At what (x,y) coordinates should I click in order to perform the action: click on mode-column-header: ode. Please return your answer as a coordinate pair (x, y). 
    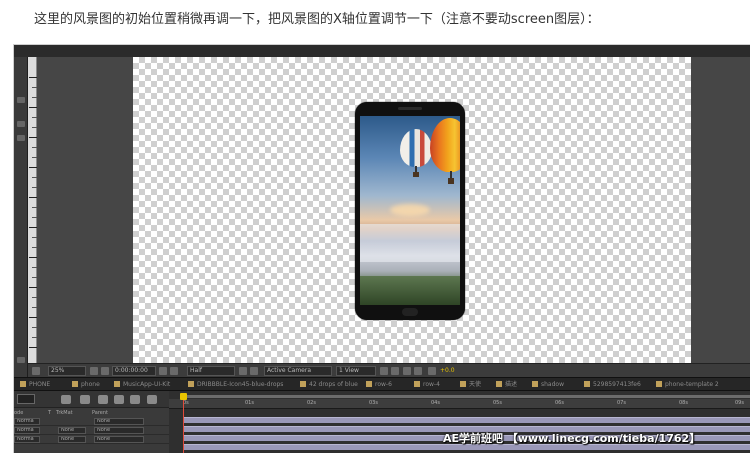
    Looking at the image, I should click on (19, 413).